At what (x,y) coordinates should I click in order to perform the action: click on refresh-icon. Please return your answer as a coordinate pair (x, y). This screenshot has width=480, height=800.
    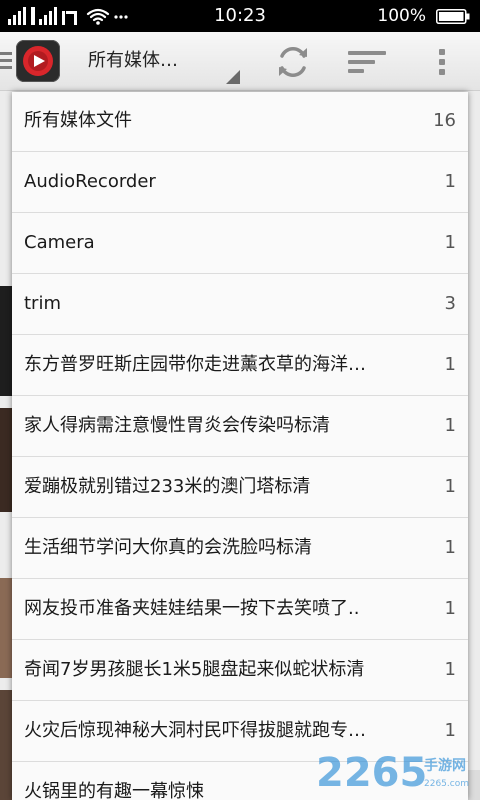
    Looking at the image, I should click on (293, 62).